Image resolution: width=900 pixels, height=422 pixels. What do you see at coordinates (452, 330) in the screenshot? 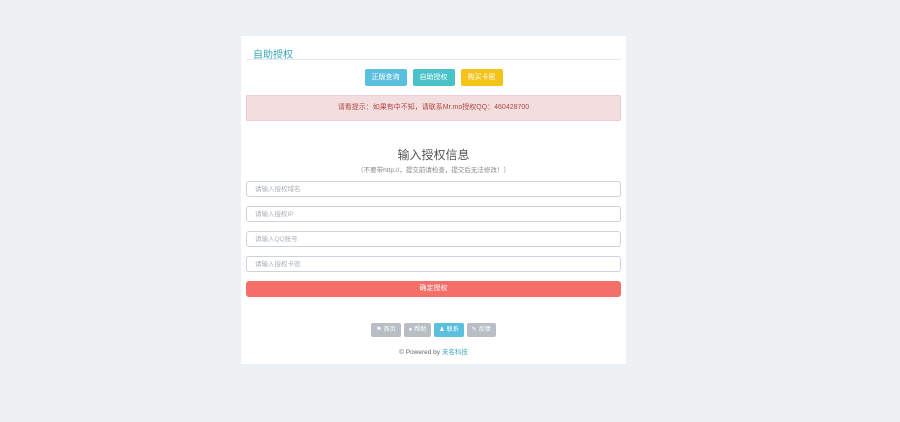
I see `contact-label: 联系` at bounding box center [452, 330].